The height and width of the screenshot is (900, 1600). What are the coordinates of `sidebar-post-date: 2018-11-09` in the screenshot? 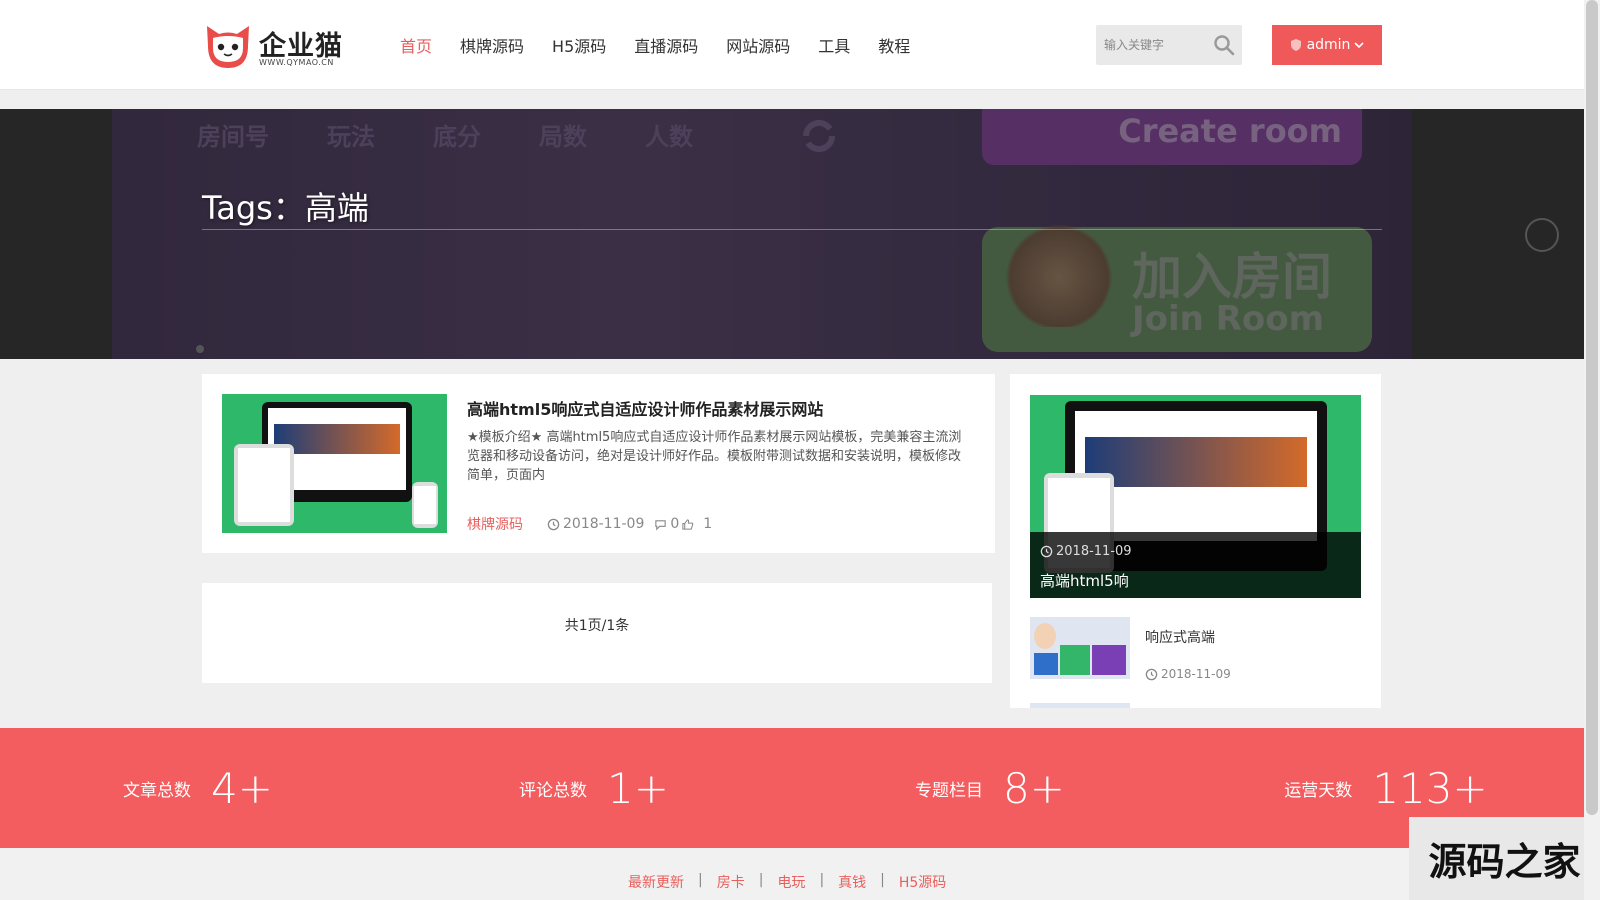 It's located at (1188, 674).